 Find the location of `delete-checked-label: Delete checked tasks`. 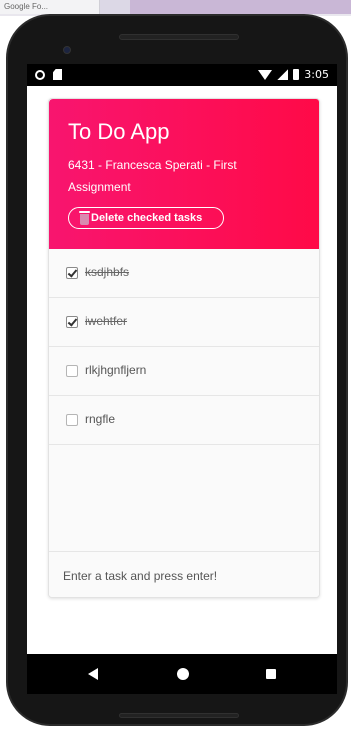

delete-checked-label: Delete checked tasks is located at coordinates (147, 218).